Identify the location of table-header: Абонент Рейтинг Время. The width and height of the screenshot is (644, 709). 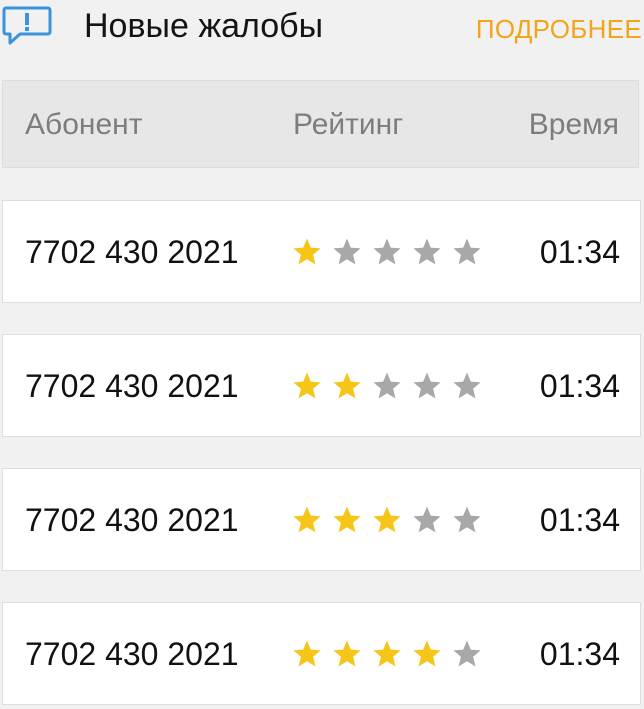
(320, 124).